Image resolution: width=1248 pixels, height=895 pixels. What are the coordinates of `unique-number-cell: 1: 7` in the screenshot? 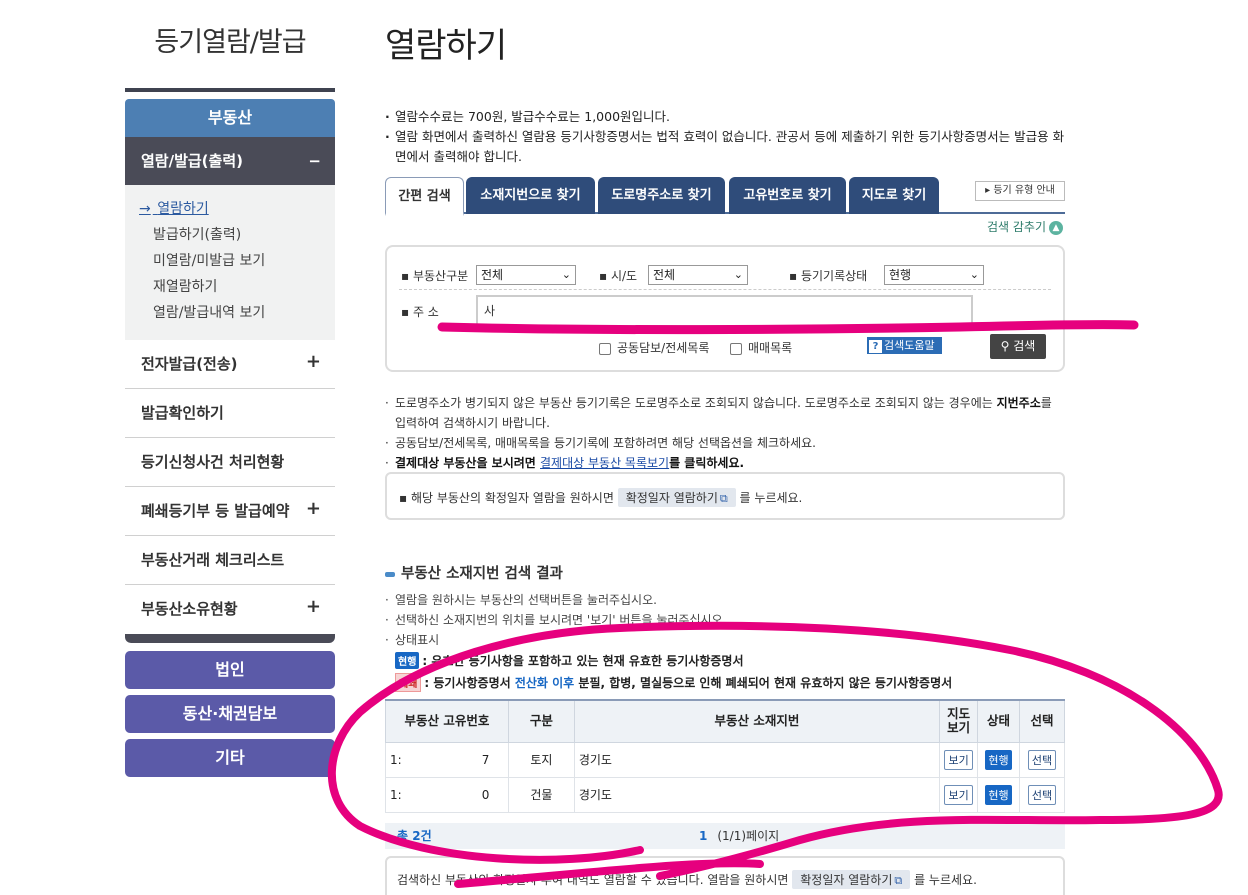 It's located at (447, 759).